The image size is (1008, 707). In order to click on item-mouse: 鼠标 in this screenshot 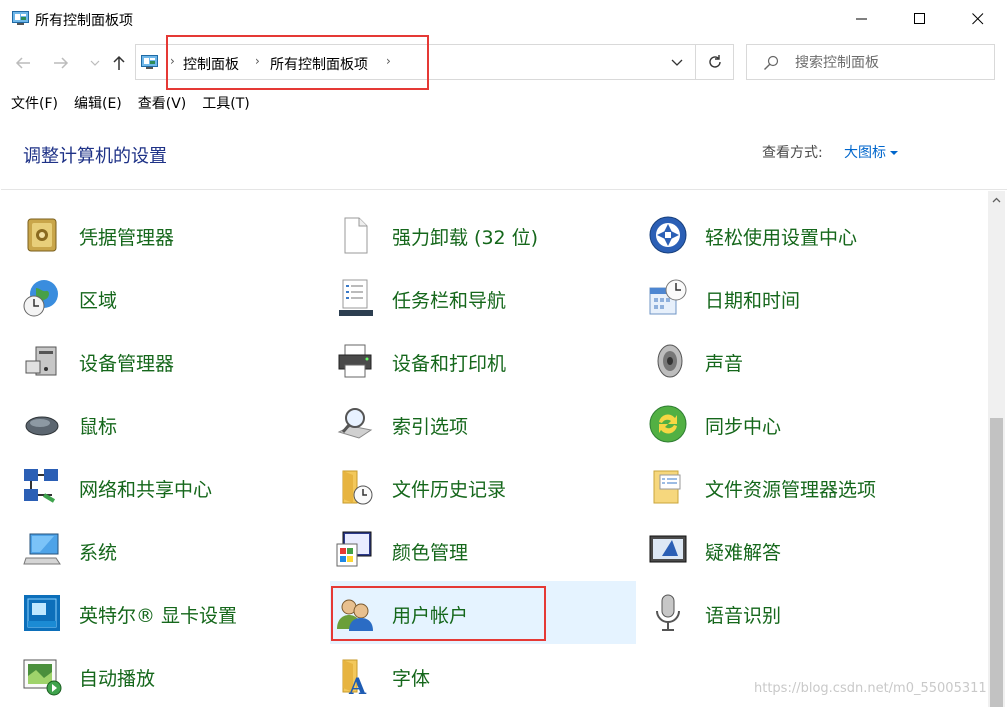, I will do `click(152, 423)`.